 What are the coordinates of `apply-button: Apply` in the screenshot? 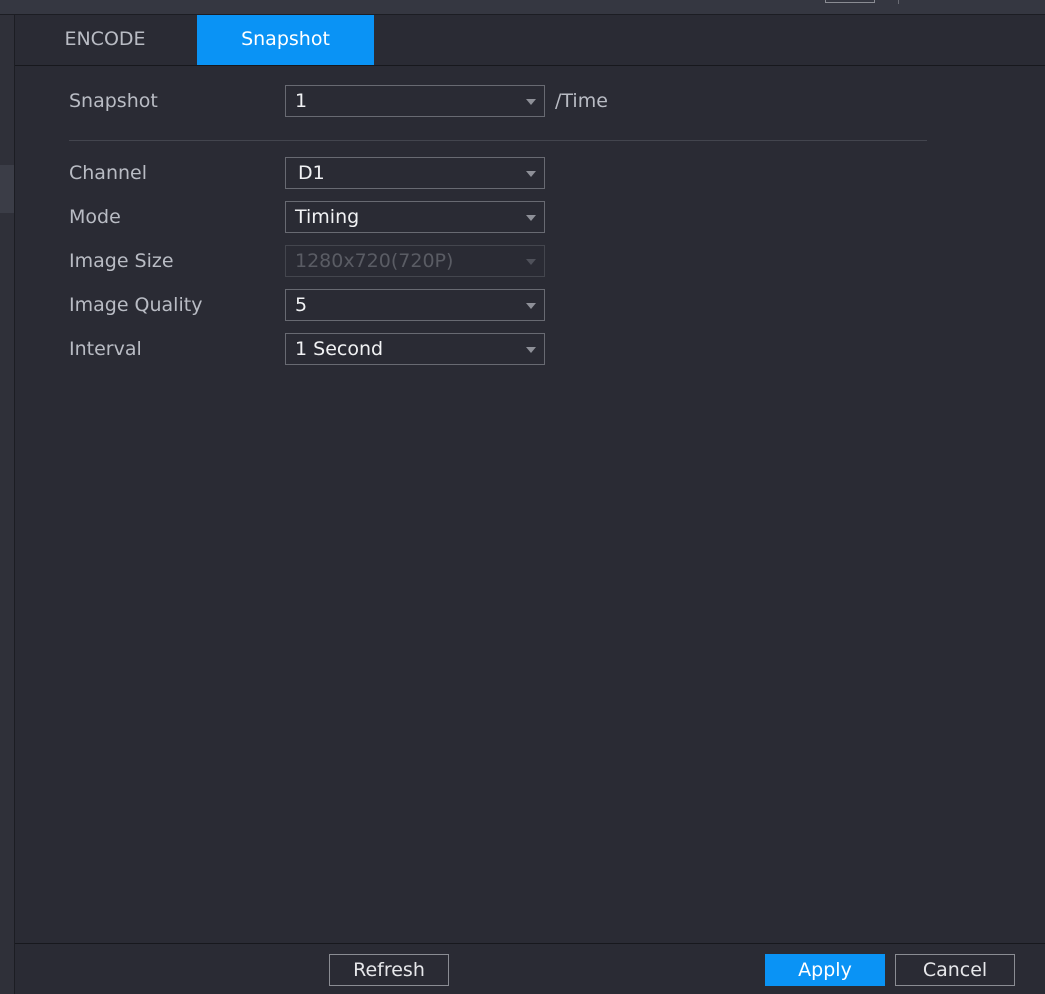 It's located at (825, 970).